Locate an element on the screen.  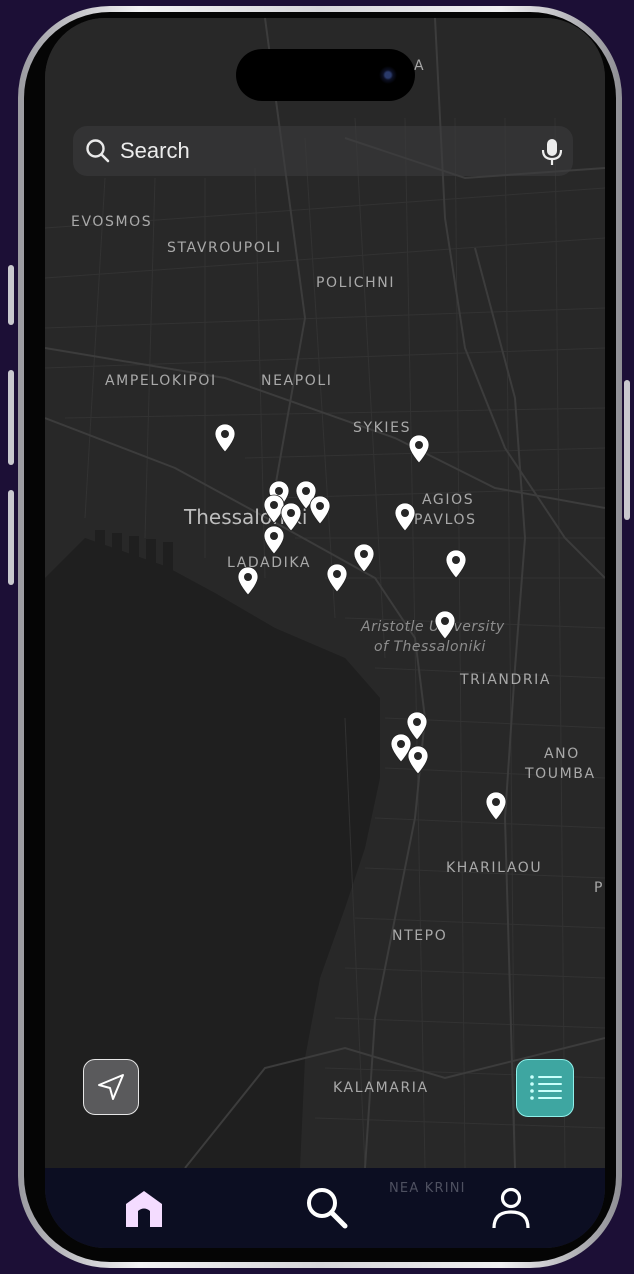
map-label-aristotle-line2: of Thessaloniki is located at coordinates (430, 647).